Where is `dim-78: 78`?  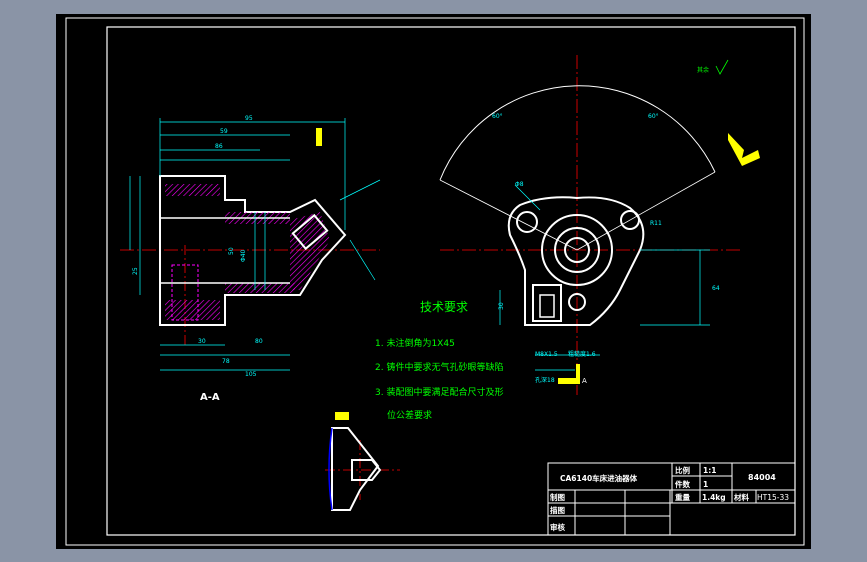
dim-78: 78 is located at coordinates (226, 361).